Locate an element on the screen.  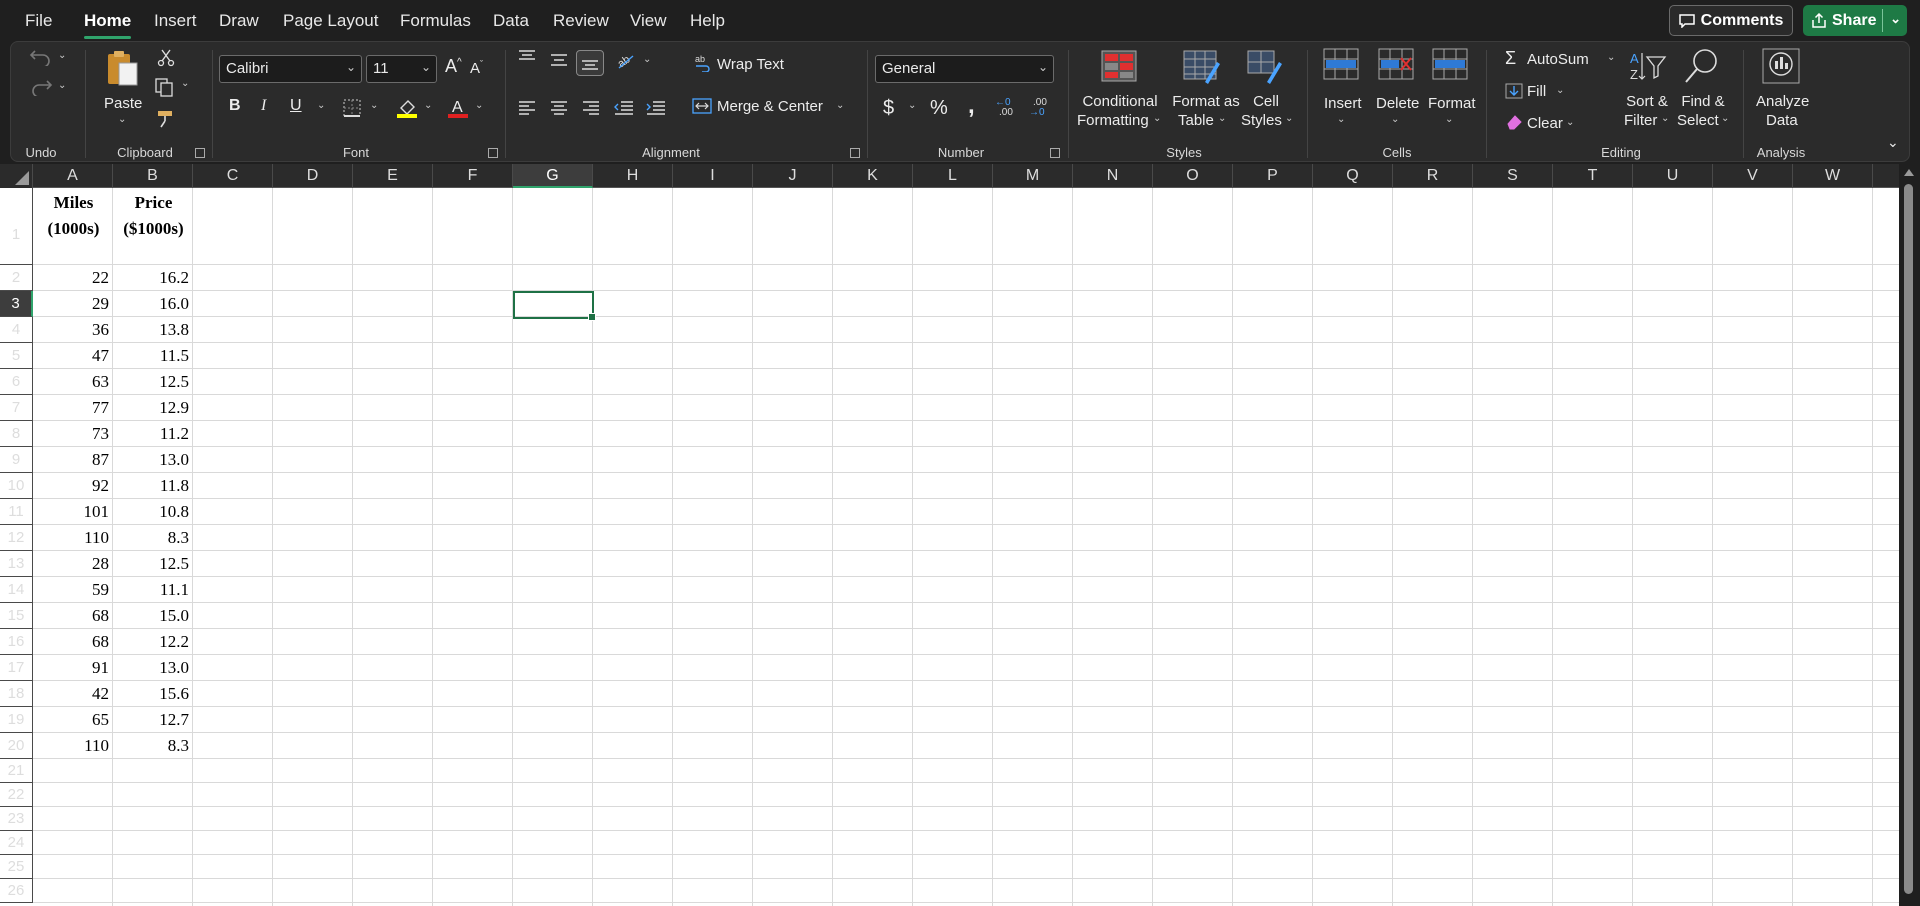
row-header-23: 23 is located at coordinates (16, 819).